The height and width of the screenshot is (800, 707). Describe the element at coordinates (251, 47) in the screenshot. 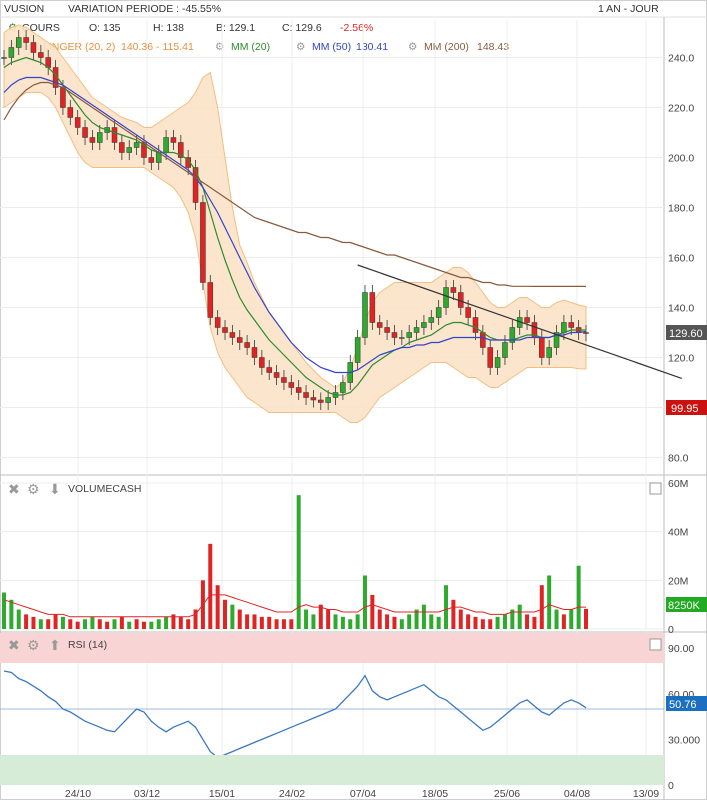

I see `legend-mm20: MM (20)` at that location.